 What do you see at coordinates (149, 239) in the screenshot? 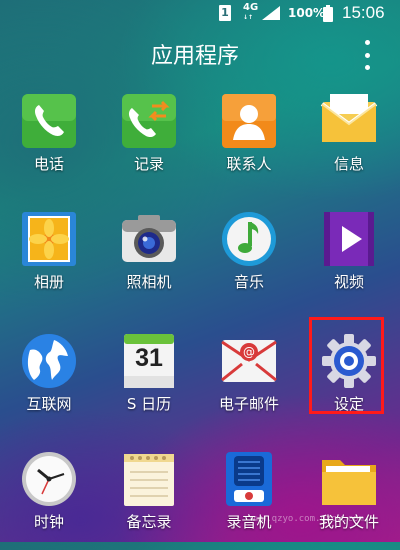
I see `camera-icon` at bounding box center [149, 239].